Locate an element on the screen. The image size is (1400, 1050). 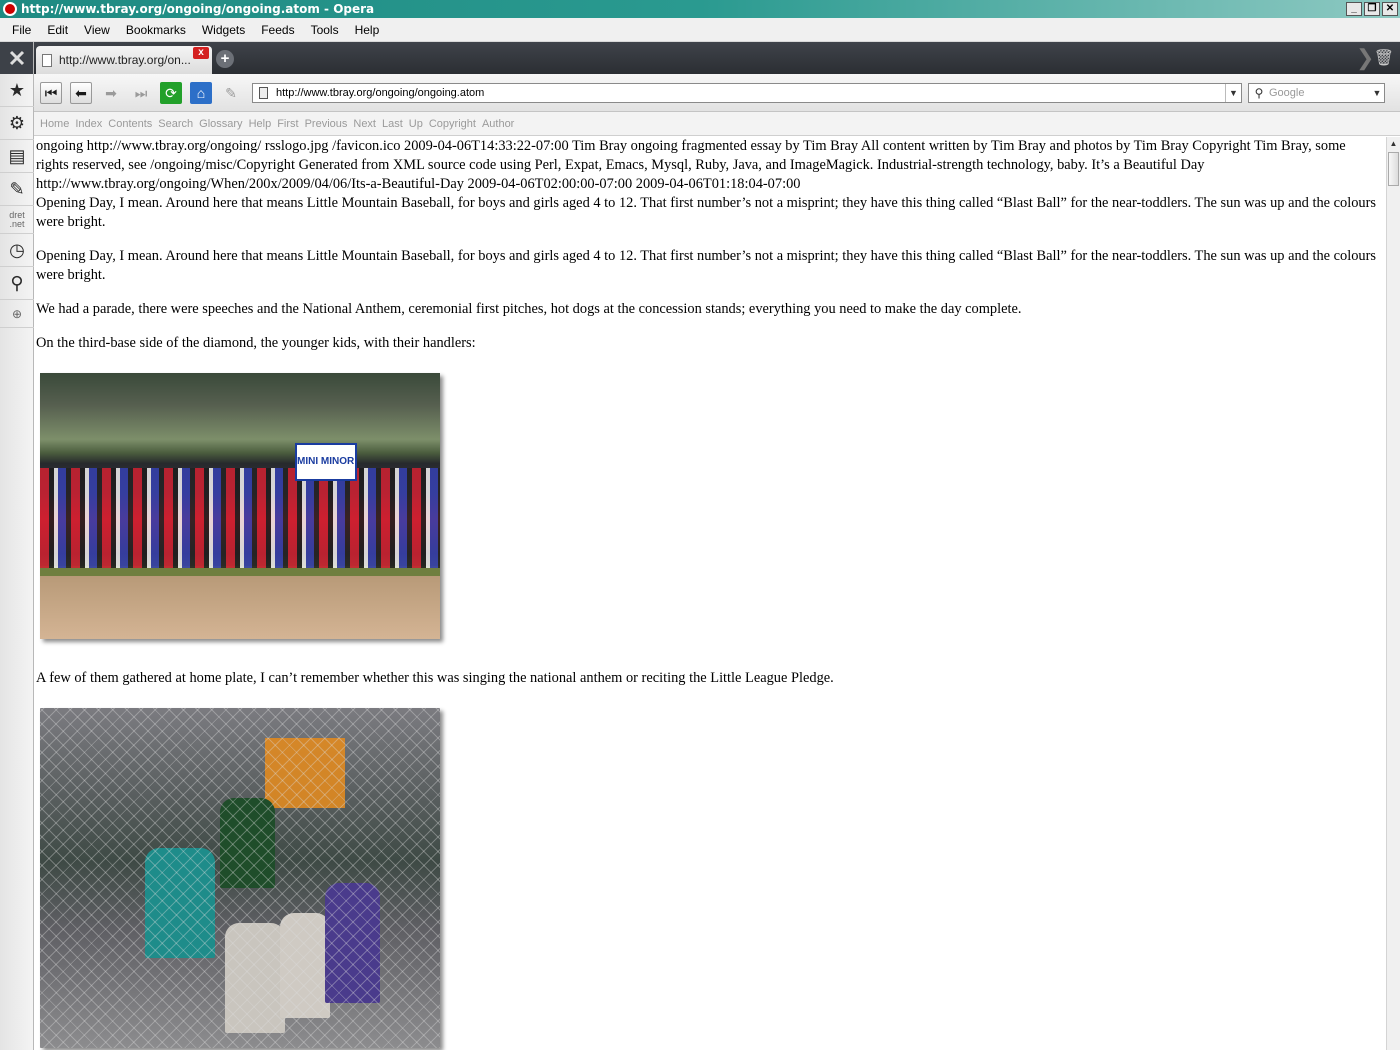
fast-forward-button: ⏭ is located at coordinates (141, 93).